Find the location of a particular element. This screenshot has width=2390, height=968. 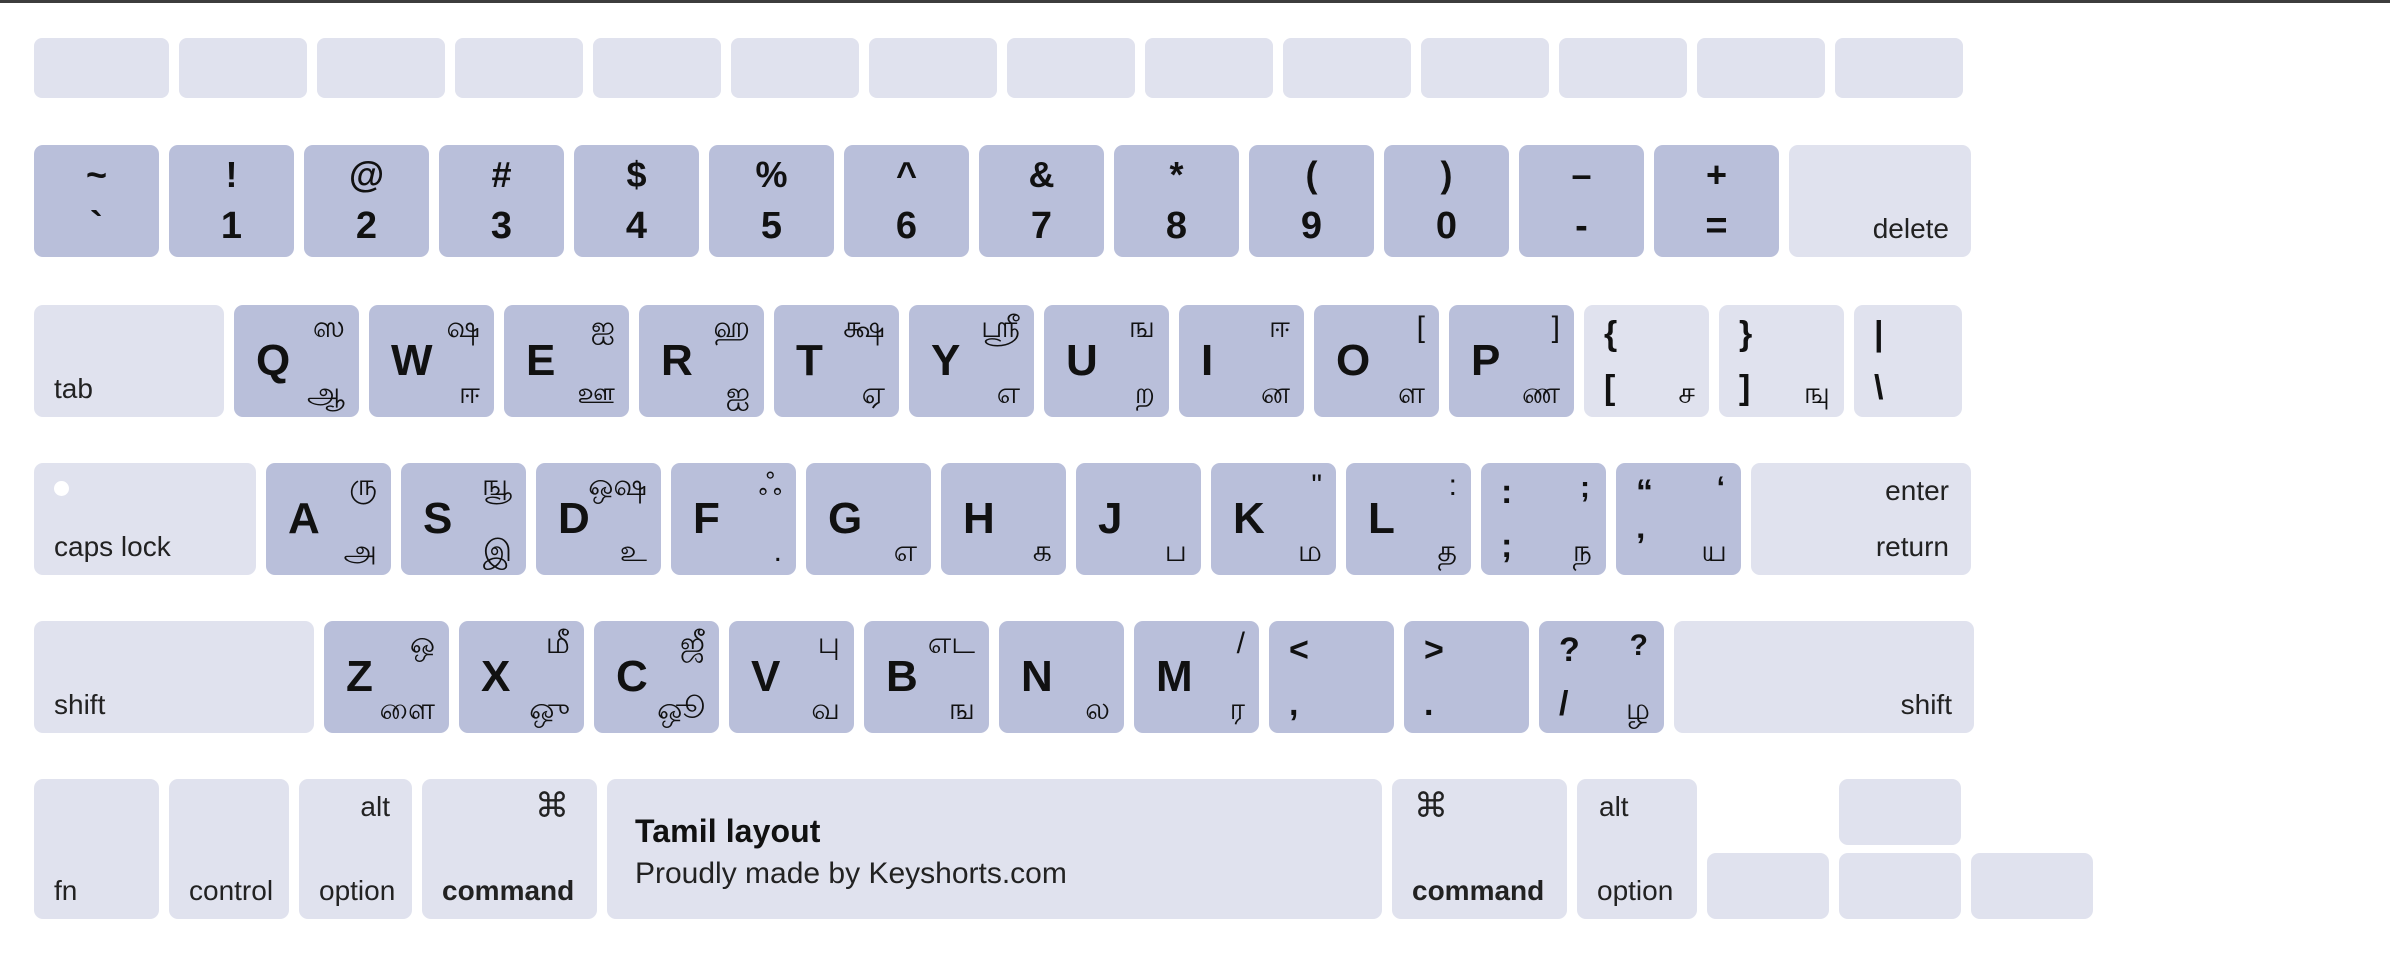

return-key: enter return is located at coordinates (1861, 519).